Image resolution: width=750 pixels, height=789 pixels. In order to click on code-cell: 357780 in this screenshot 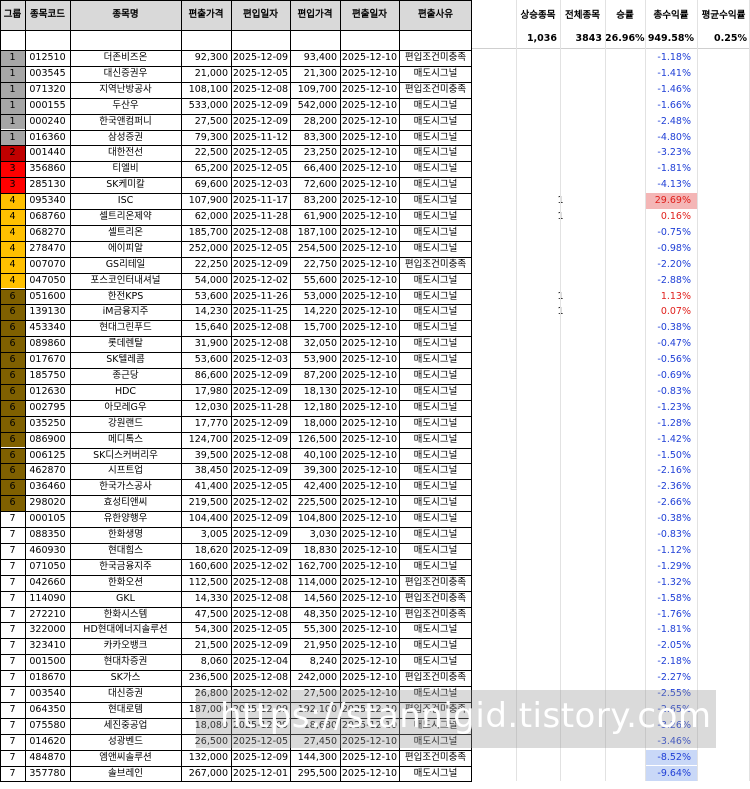, I will do `click(47, 773)`.